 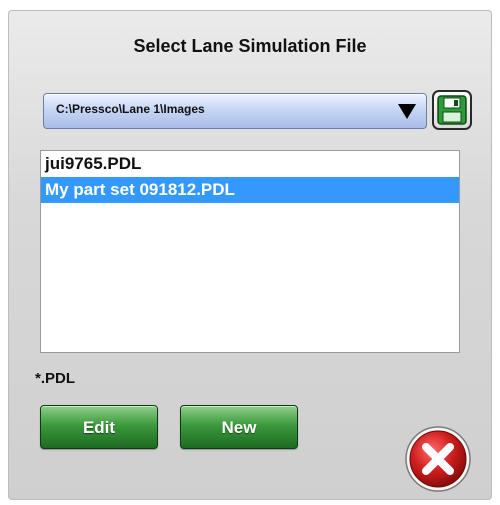 I want to click on path-dropdown: C:\Pressco\Lane 1\Images, so click(x=235, y=111).